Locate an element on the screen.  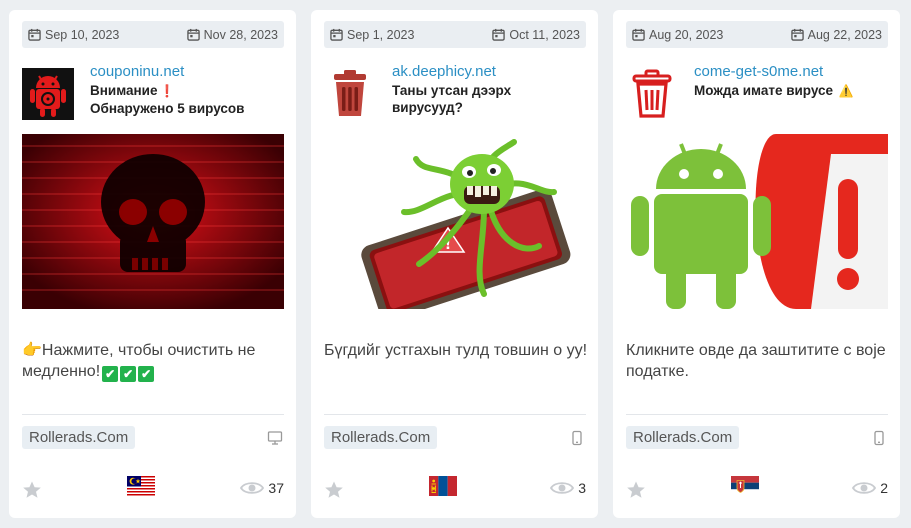
card-footer: 37 is located at coordinates (153, 489).